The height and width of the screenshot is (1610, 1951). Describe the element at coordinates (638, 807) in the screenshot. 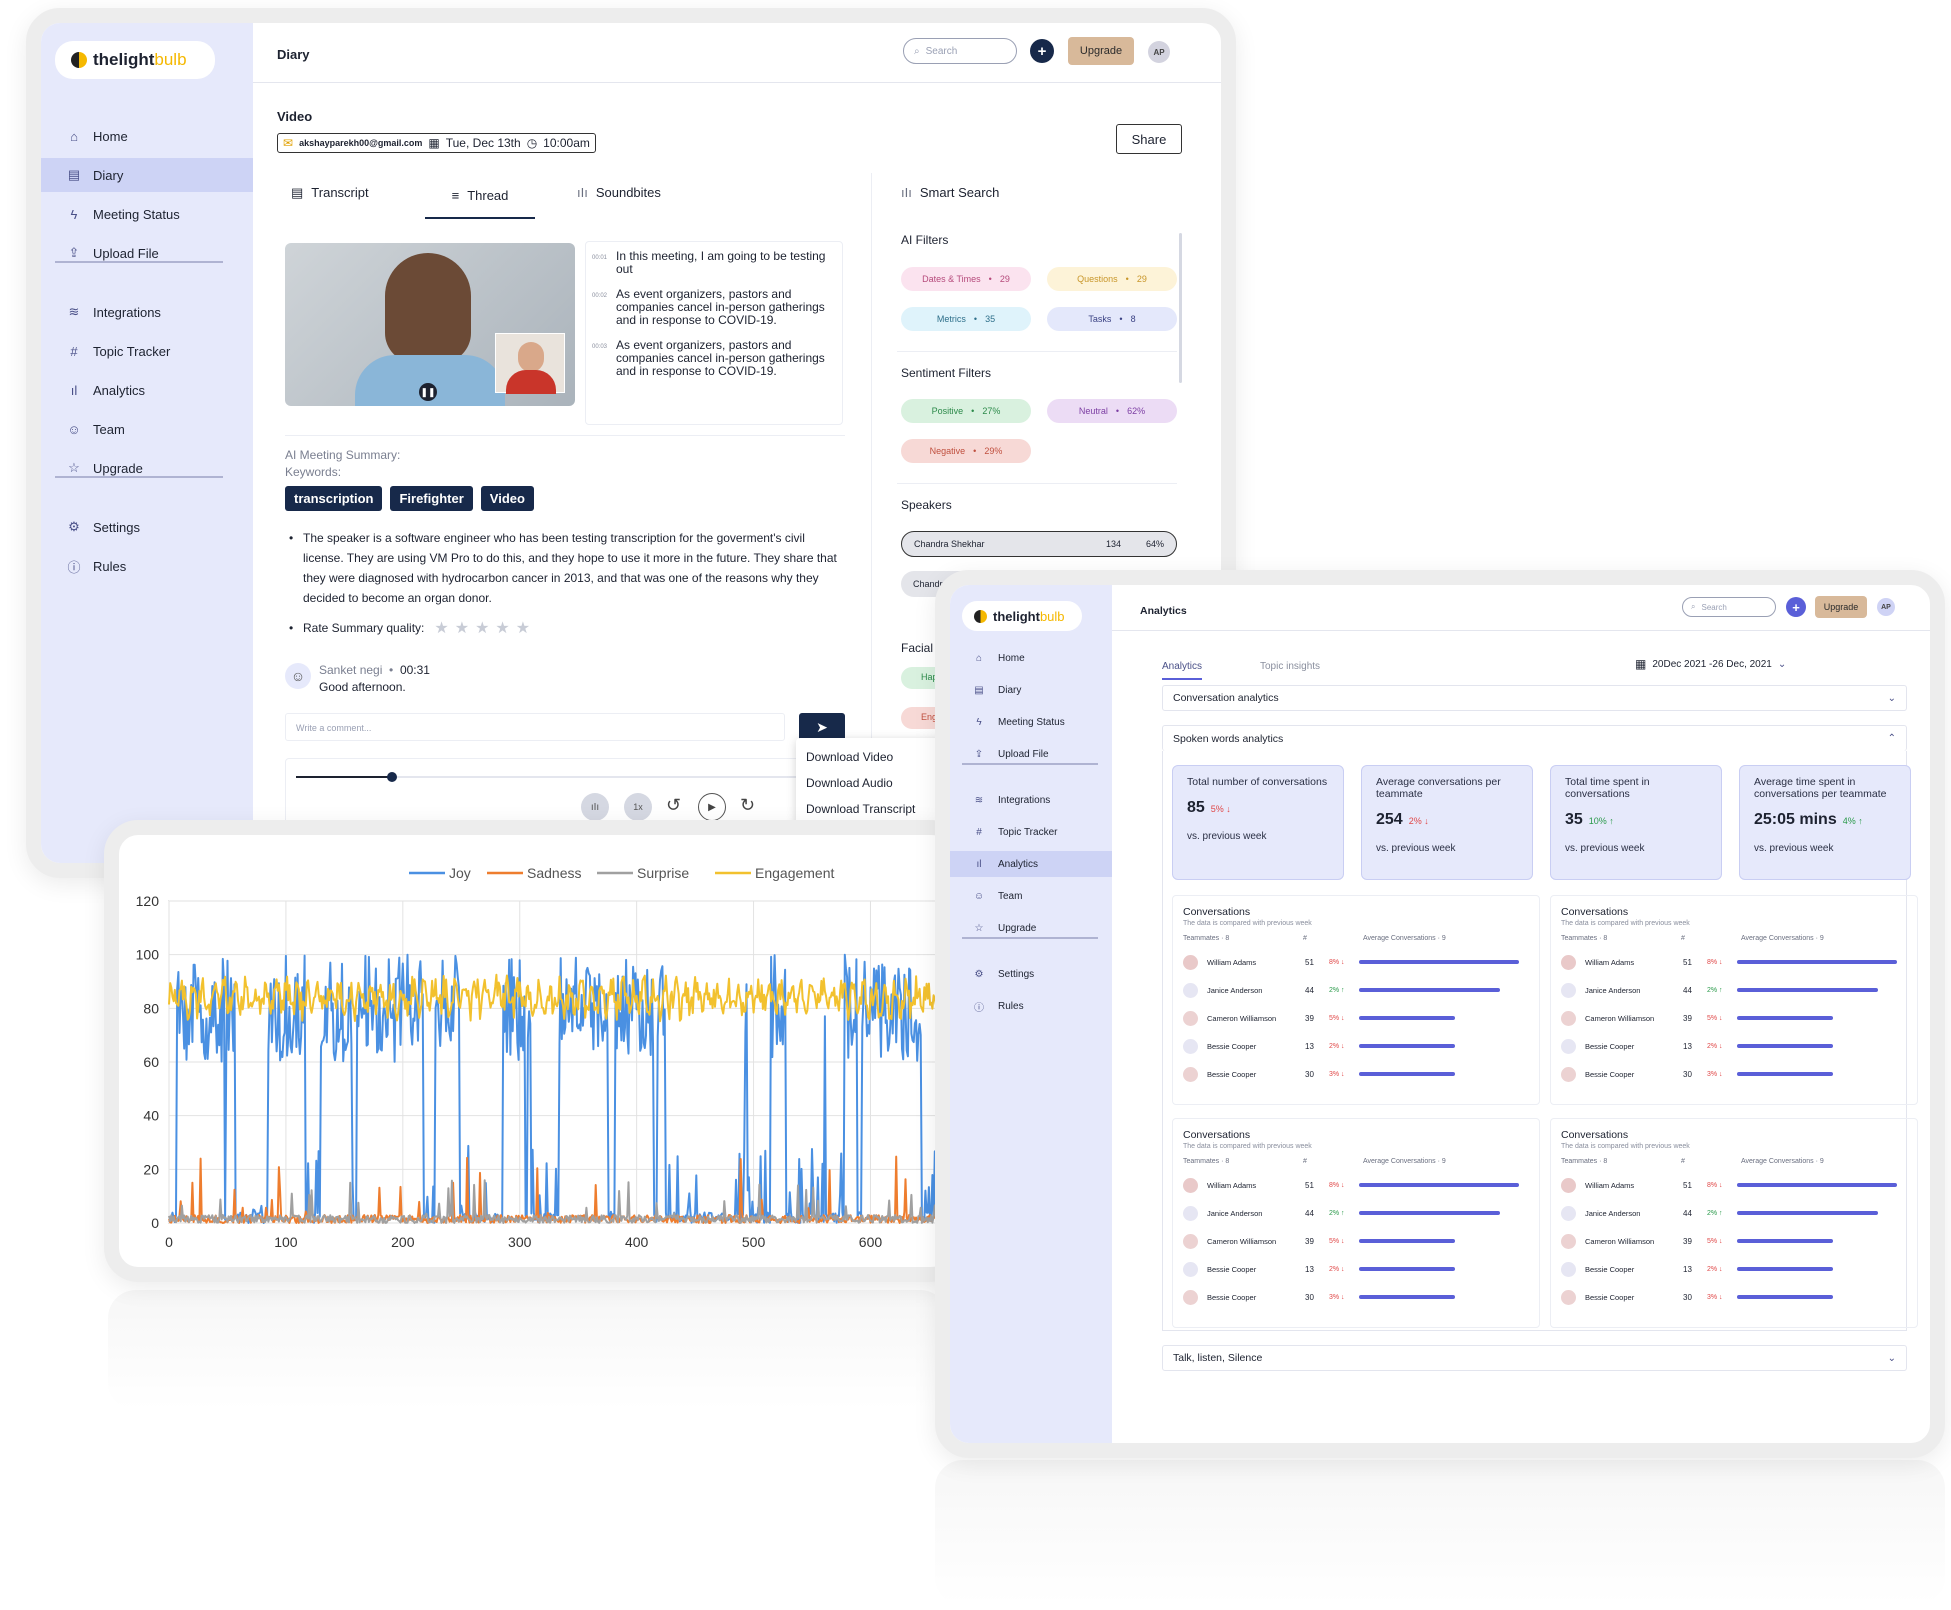

I see `speed-button: 1x` at that location.